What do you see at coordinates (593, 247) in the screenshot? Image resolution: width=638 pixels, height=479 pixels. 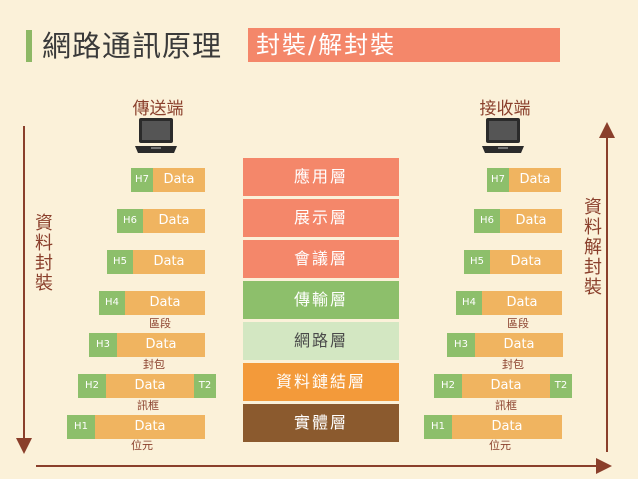 I see `decapsulation-label: 資料解封裝` at bounding box center [593, 247].